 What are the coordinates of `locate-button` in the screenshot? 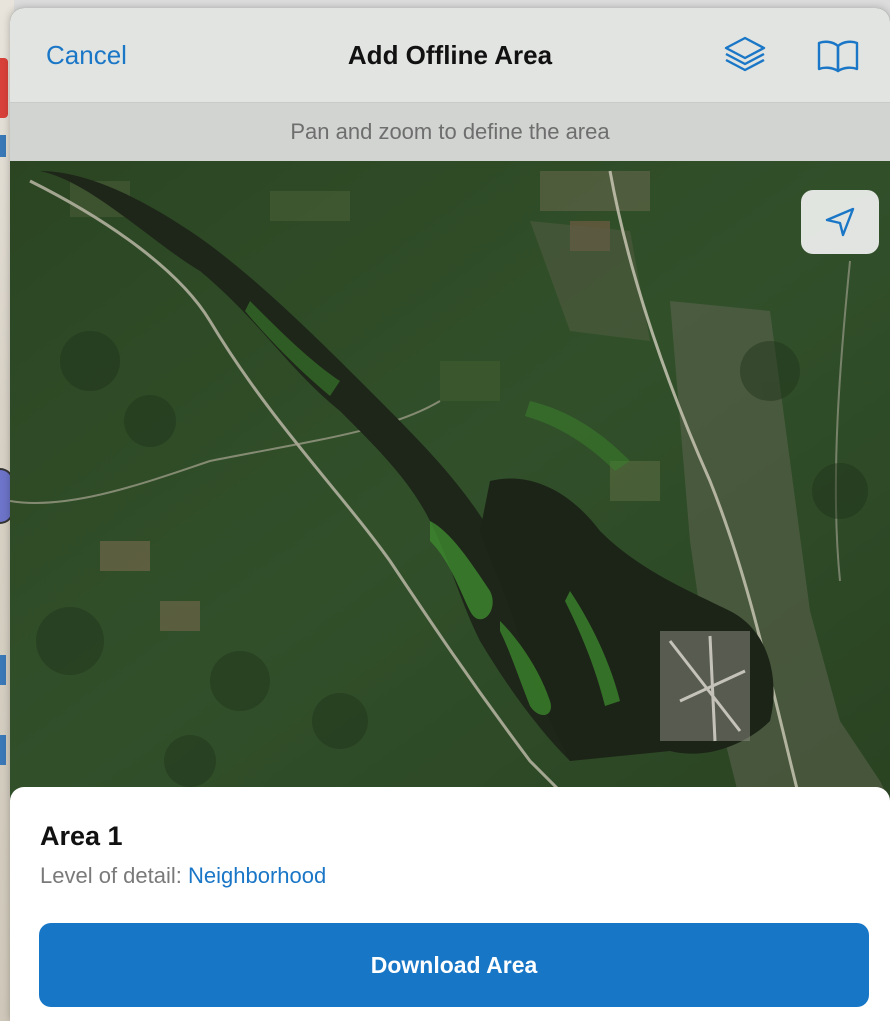 It's located at (840, 222).